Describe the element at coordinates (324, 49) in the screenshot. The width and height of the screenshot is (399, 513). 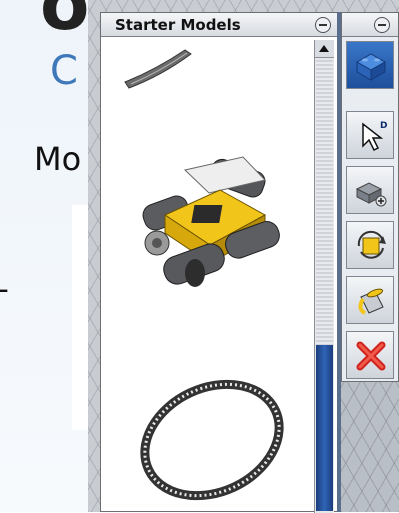
I see `scroll-up-arrow-icon` at that location.